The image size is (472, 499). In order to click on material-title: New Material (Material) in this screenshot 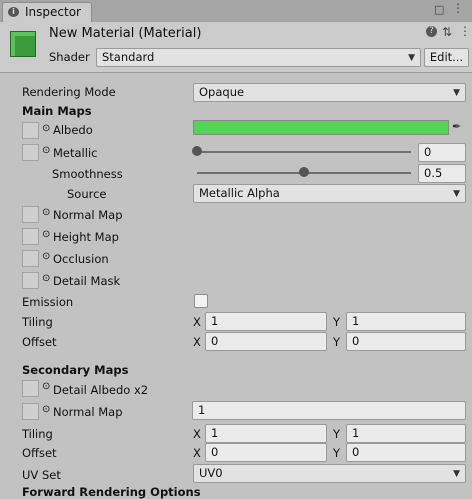, I will do `click(125, 33)`.